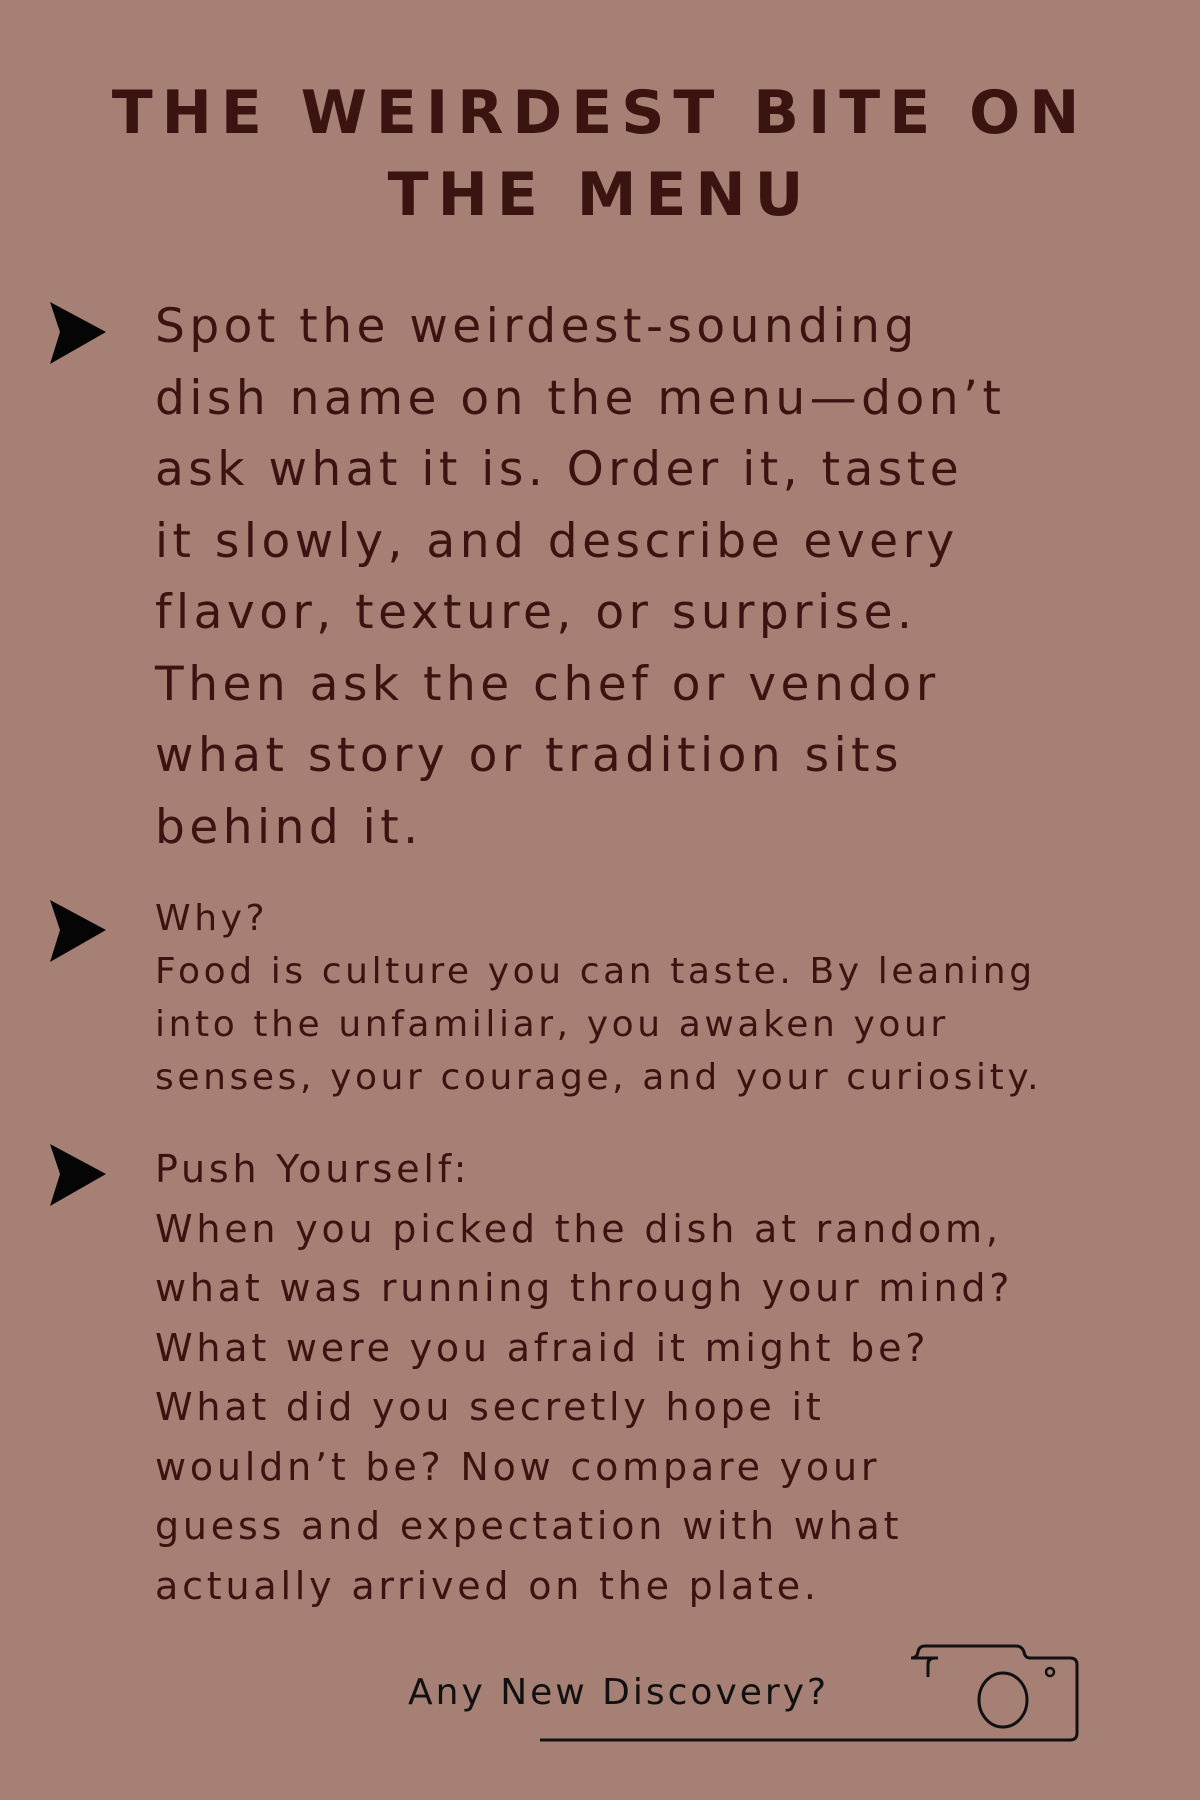 This screenshot has height=1800, width=1200. Describe the element at coordinates (490, 1407) in the screenshot. I see `push-line: What did you secretly hope it` at that location.